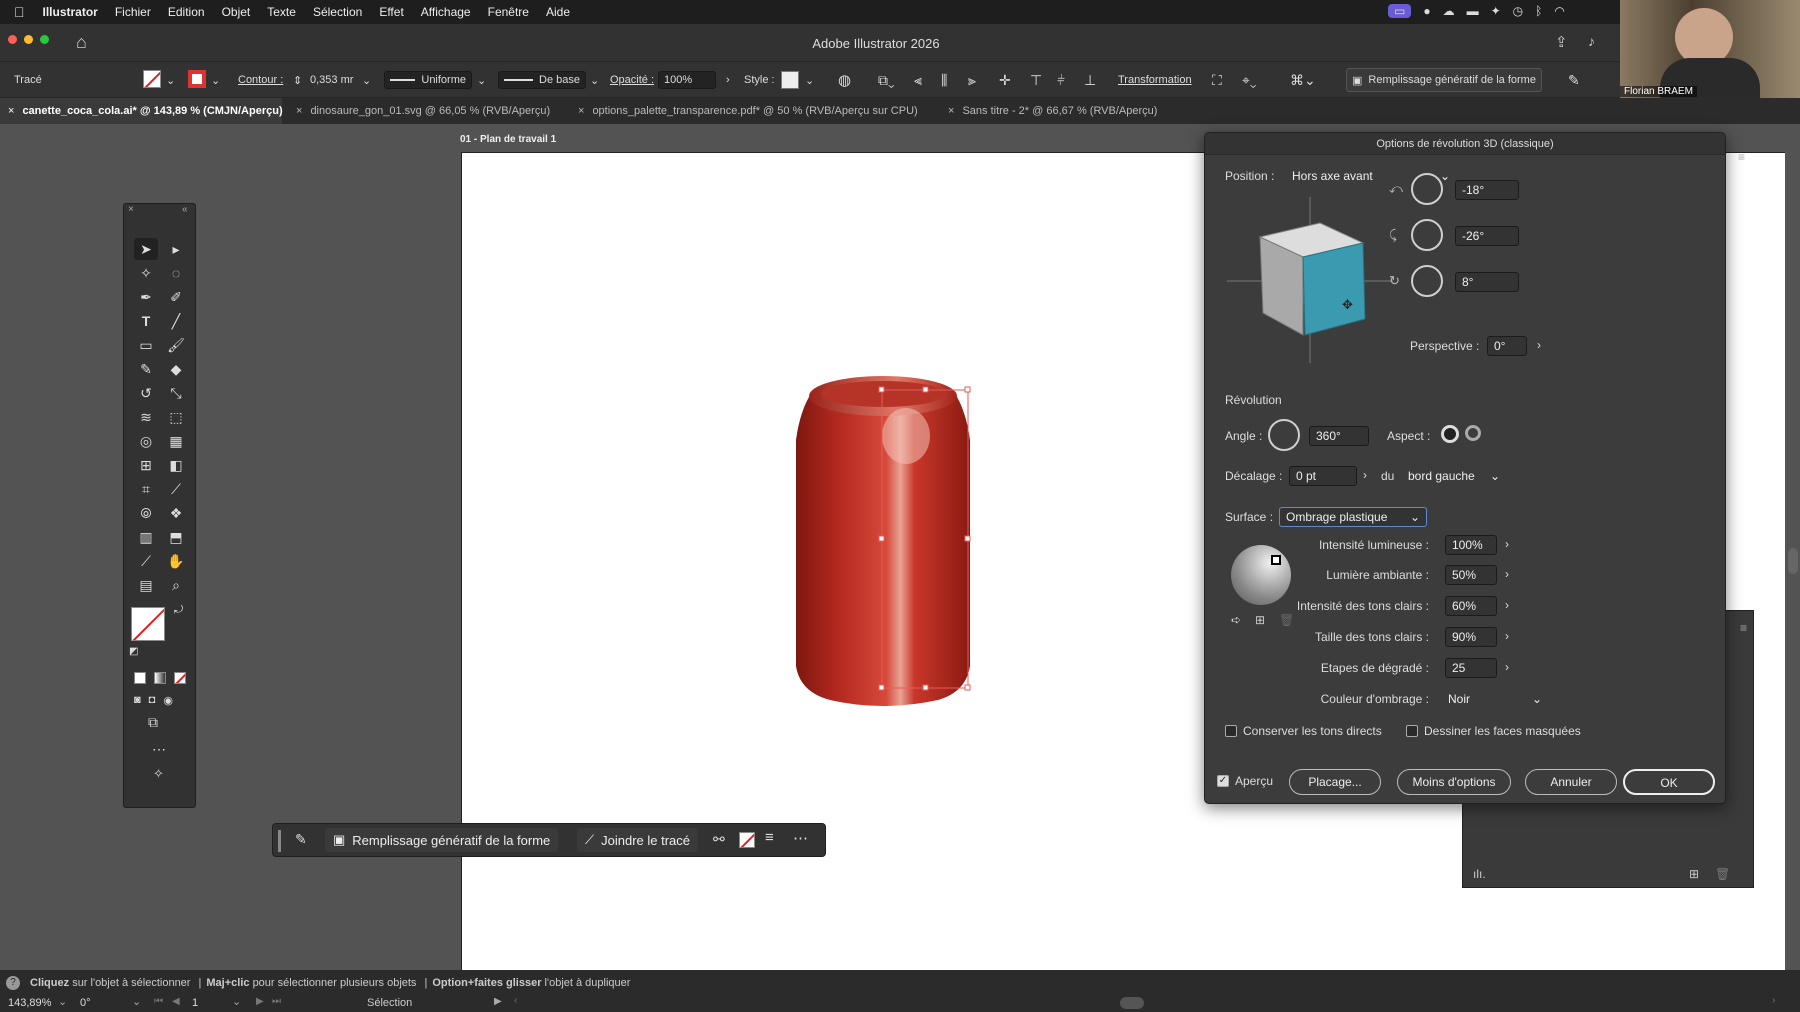 Image resolution: width=1800 pixels, height=1012 pixels. I want to click on free-transform-tool-icon: ⬚, so click(176, 417).